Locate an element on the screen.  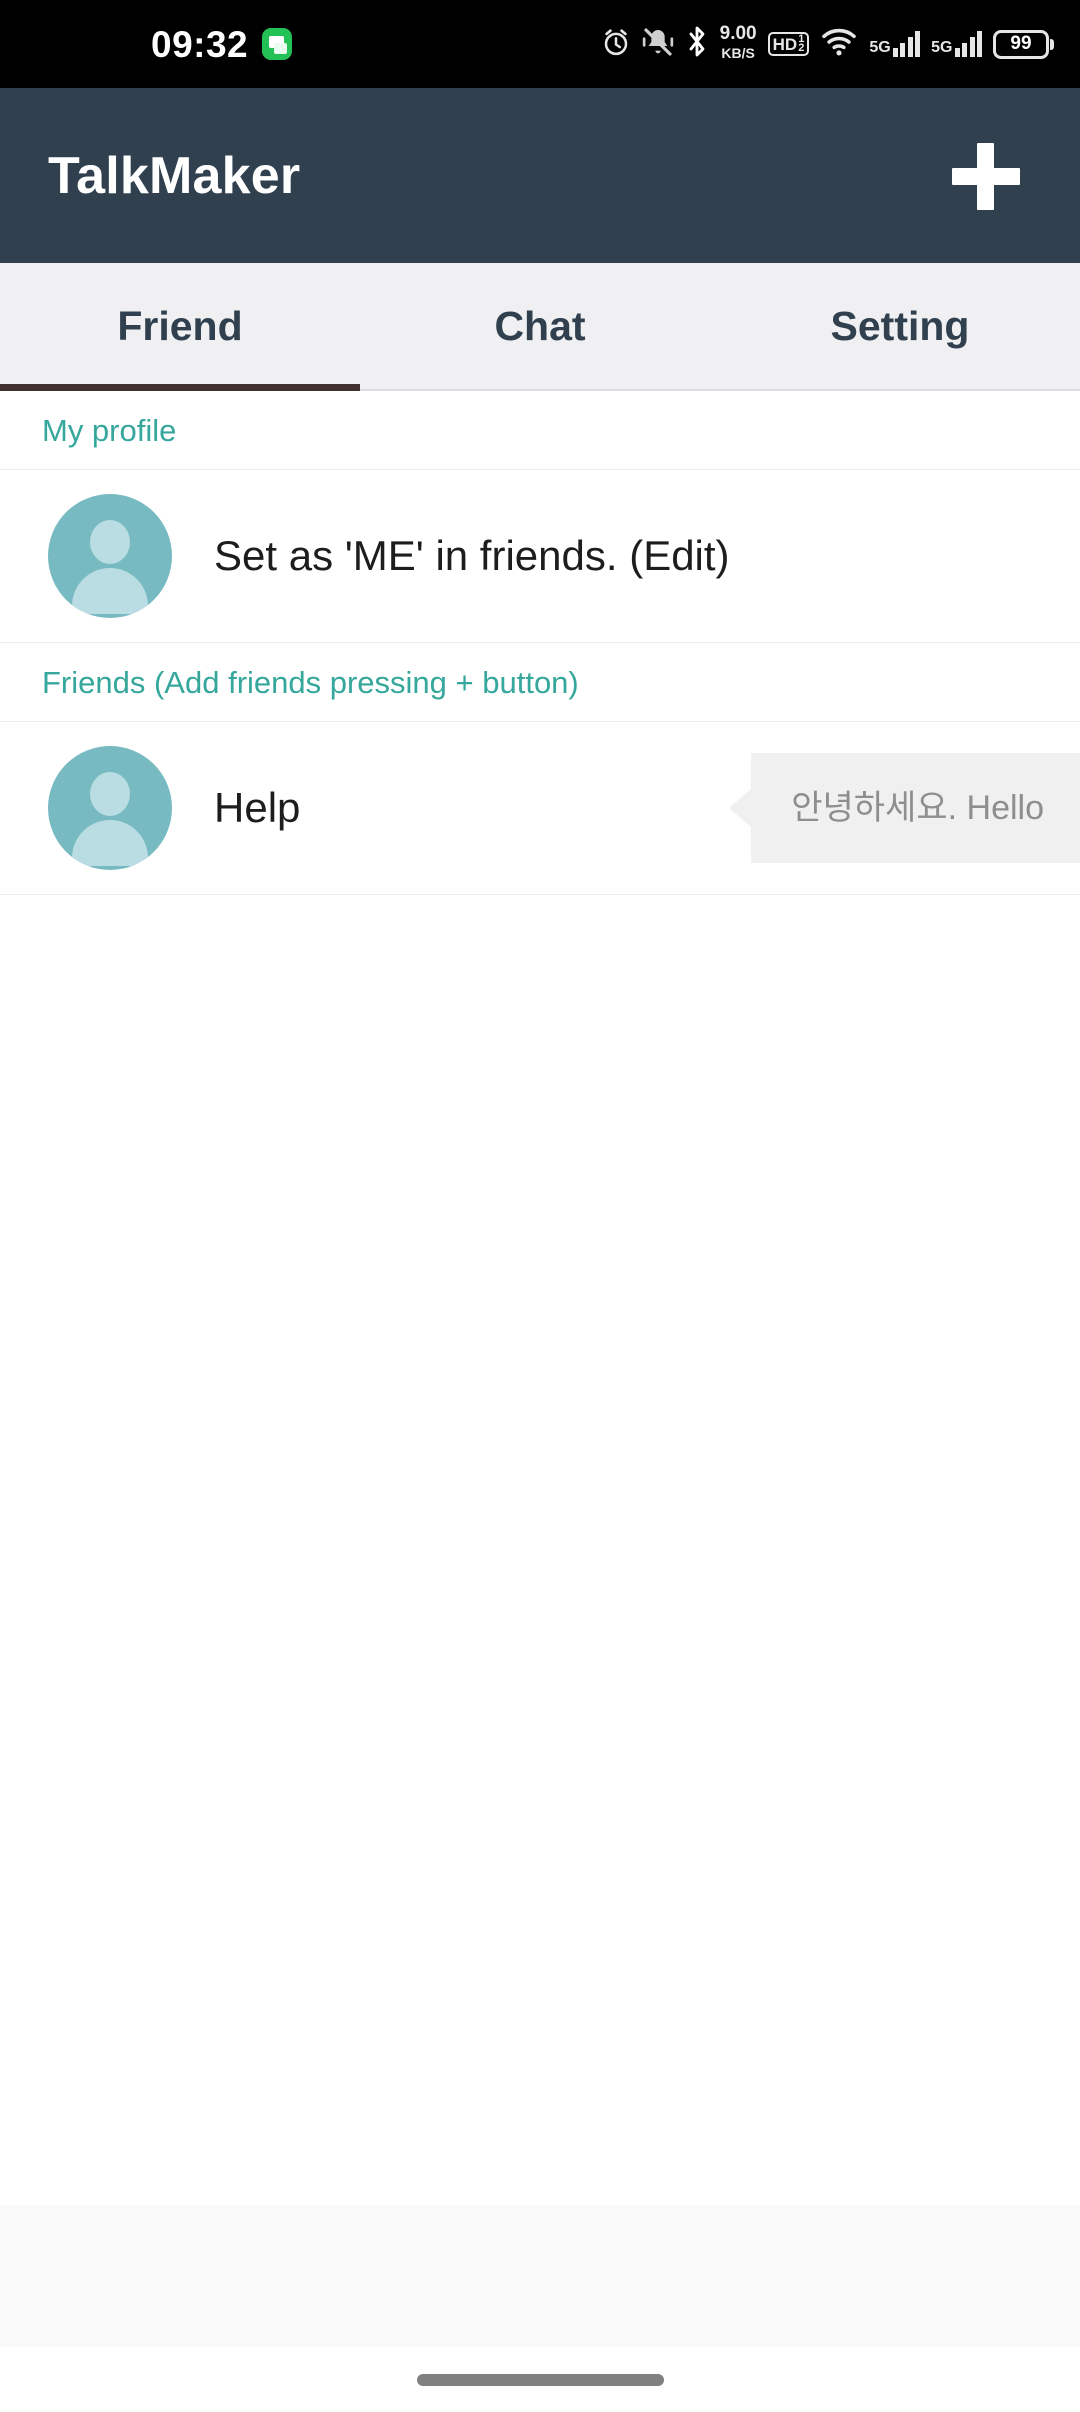
tab-setting-label: Setting is located at coordinates (900, 325).